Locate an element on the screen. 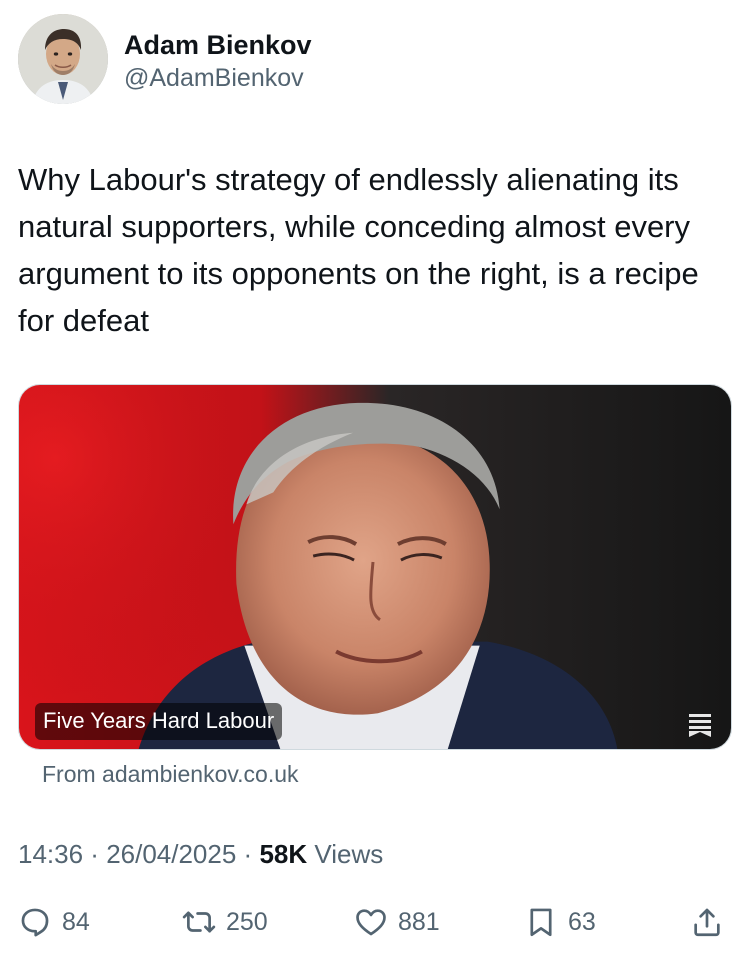 The height and width of the screenshot is (972, 750). reply-count: 84 is located at coordinates (76, 921).